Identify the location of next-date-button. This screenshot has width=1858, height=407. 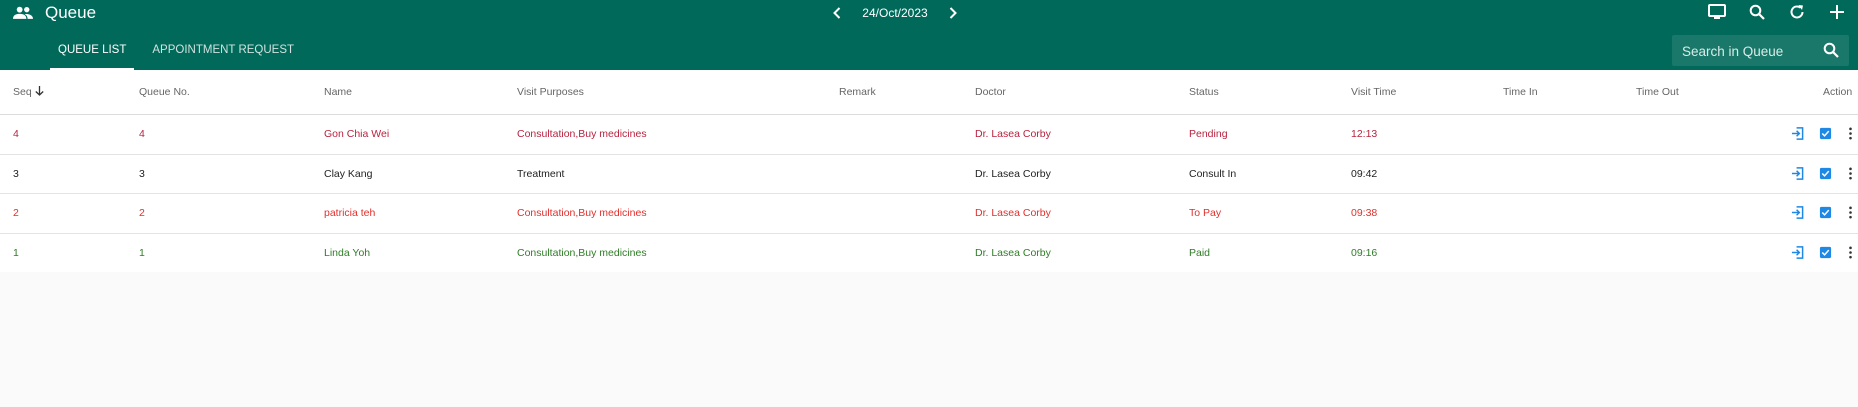
(953, 13).